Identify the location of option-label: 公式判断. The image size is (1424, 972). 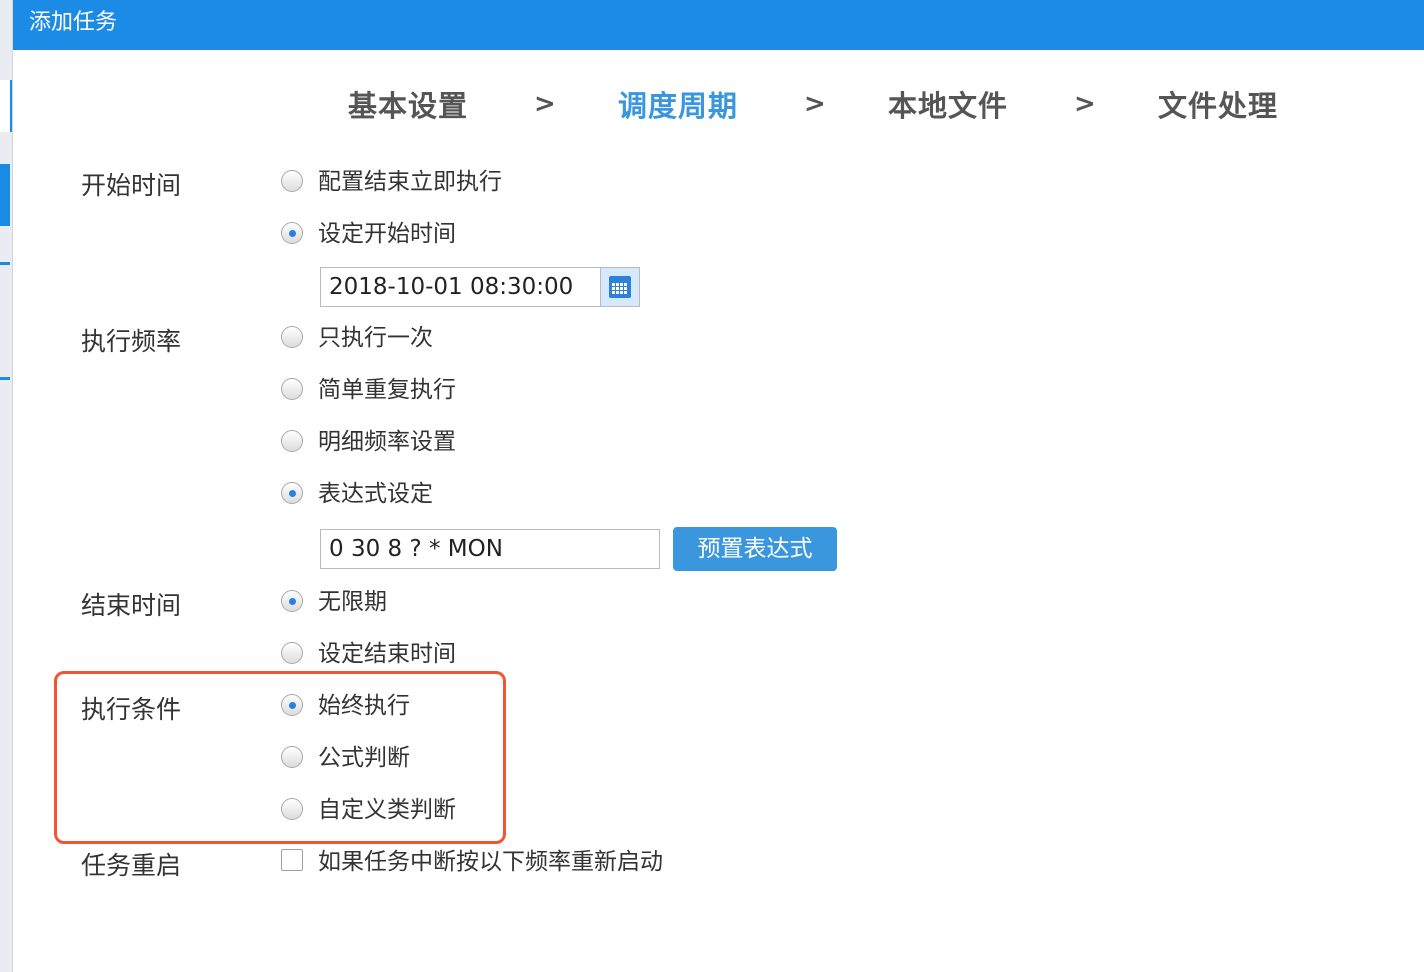
(364, 758).